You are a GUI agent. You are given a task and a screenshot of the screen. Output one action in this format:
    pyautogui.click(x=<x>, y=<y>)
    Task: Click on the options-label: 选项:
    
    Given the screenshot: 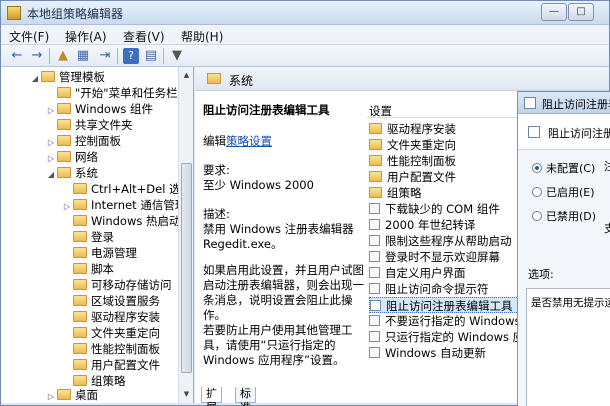 What is the action you would take?
    pyautogui.click(x=541, y=274)
    